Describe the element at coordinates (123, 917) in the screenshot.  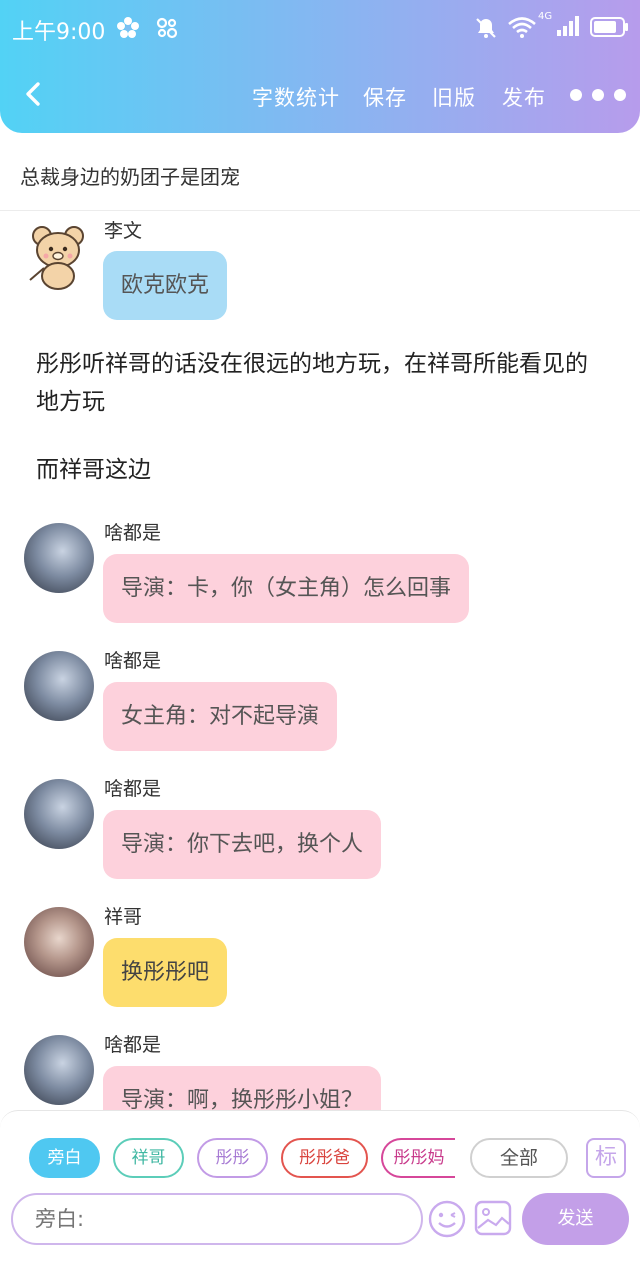
I see `sender-name: 祥哥` at that location.